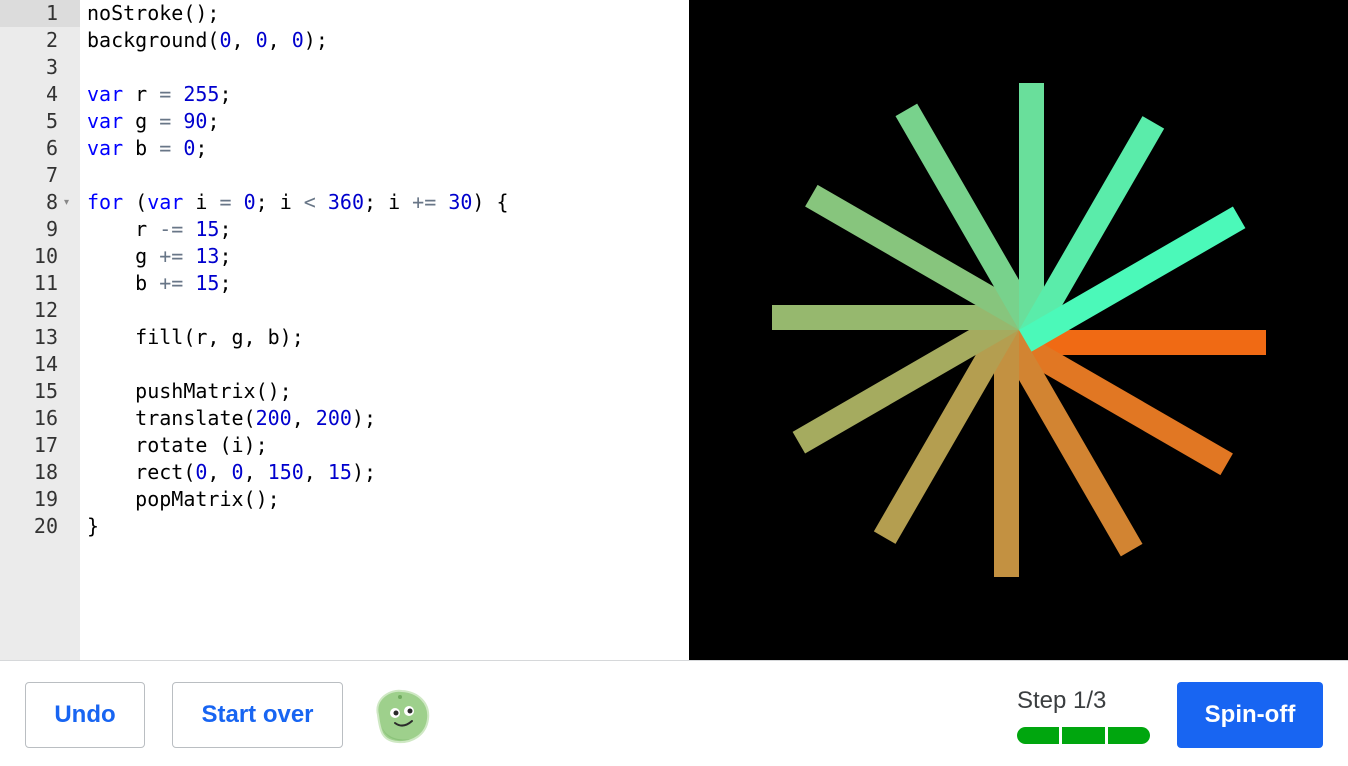  I want to click on line-number-gutter: 1 2 3 4 5 6 7 8 9 10 11 12 13 14 15 16 17 18 19 20 ▾, so click(40, 330).